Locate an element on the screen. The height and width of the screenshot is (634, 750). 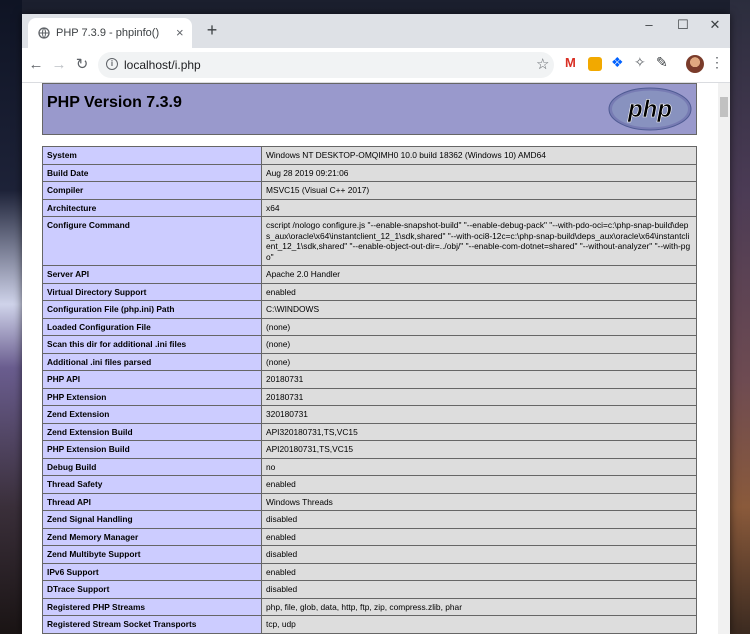
eyedropper-icon is located at coordinates (663, 62).